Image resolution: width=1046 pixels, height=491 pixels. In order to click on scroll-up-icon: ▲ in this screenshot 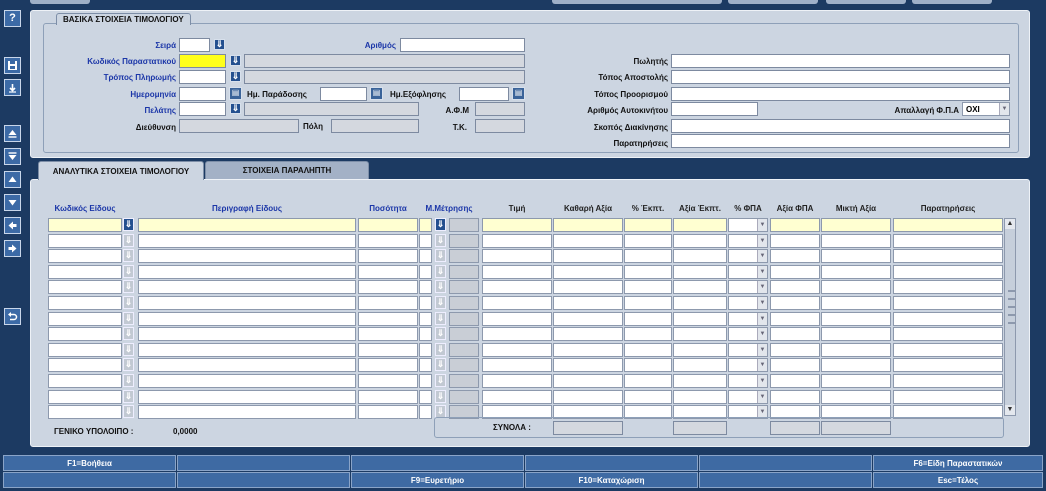, I will do `click(1010, 224)`.